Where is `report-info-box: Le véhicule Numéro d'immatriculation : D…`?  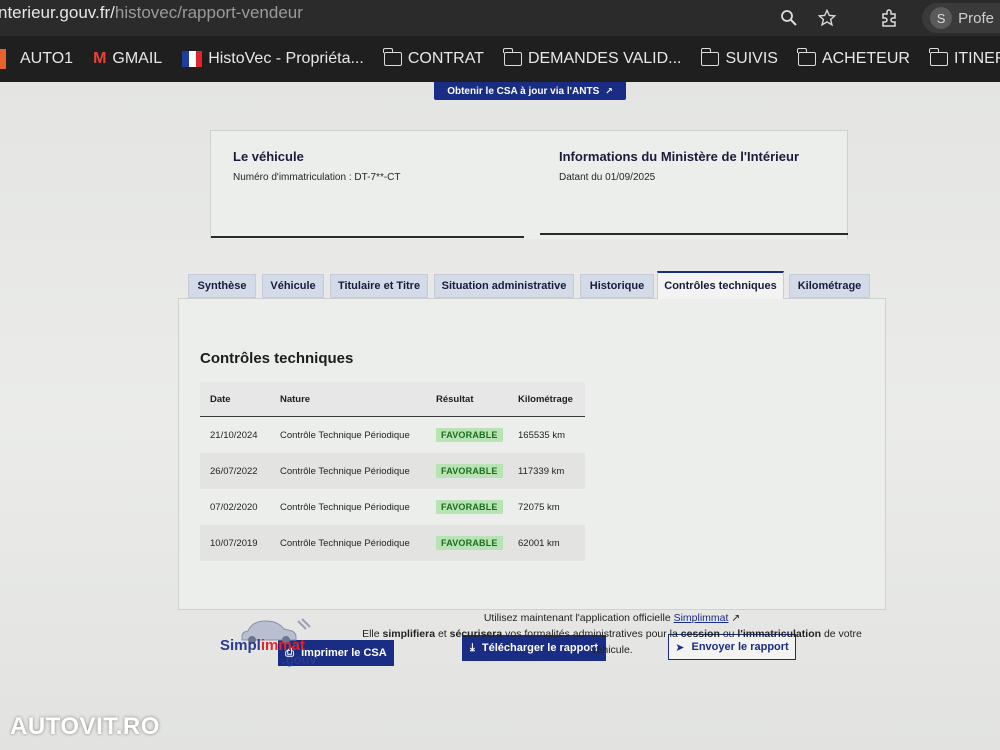 report-info-box: Le véhicule Numéro d'immatriculation : D… is located at coordinates (529, 184).